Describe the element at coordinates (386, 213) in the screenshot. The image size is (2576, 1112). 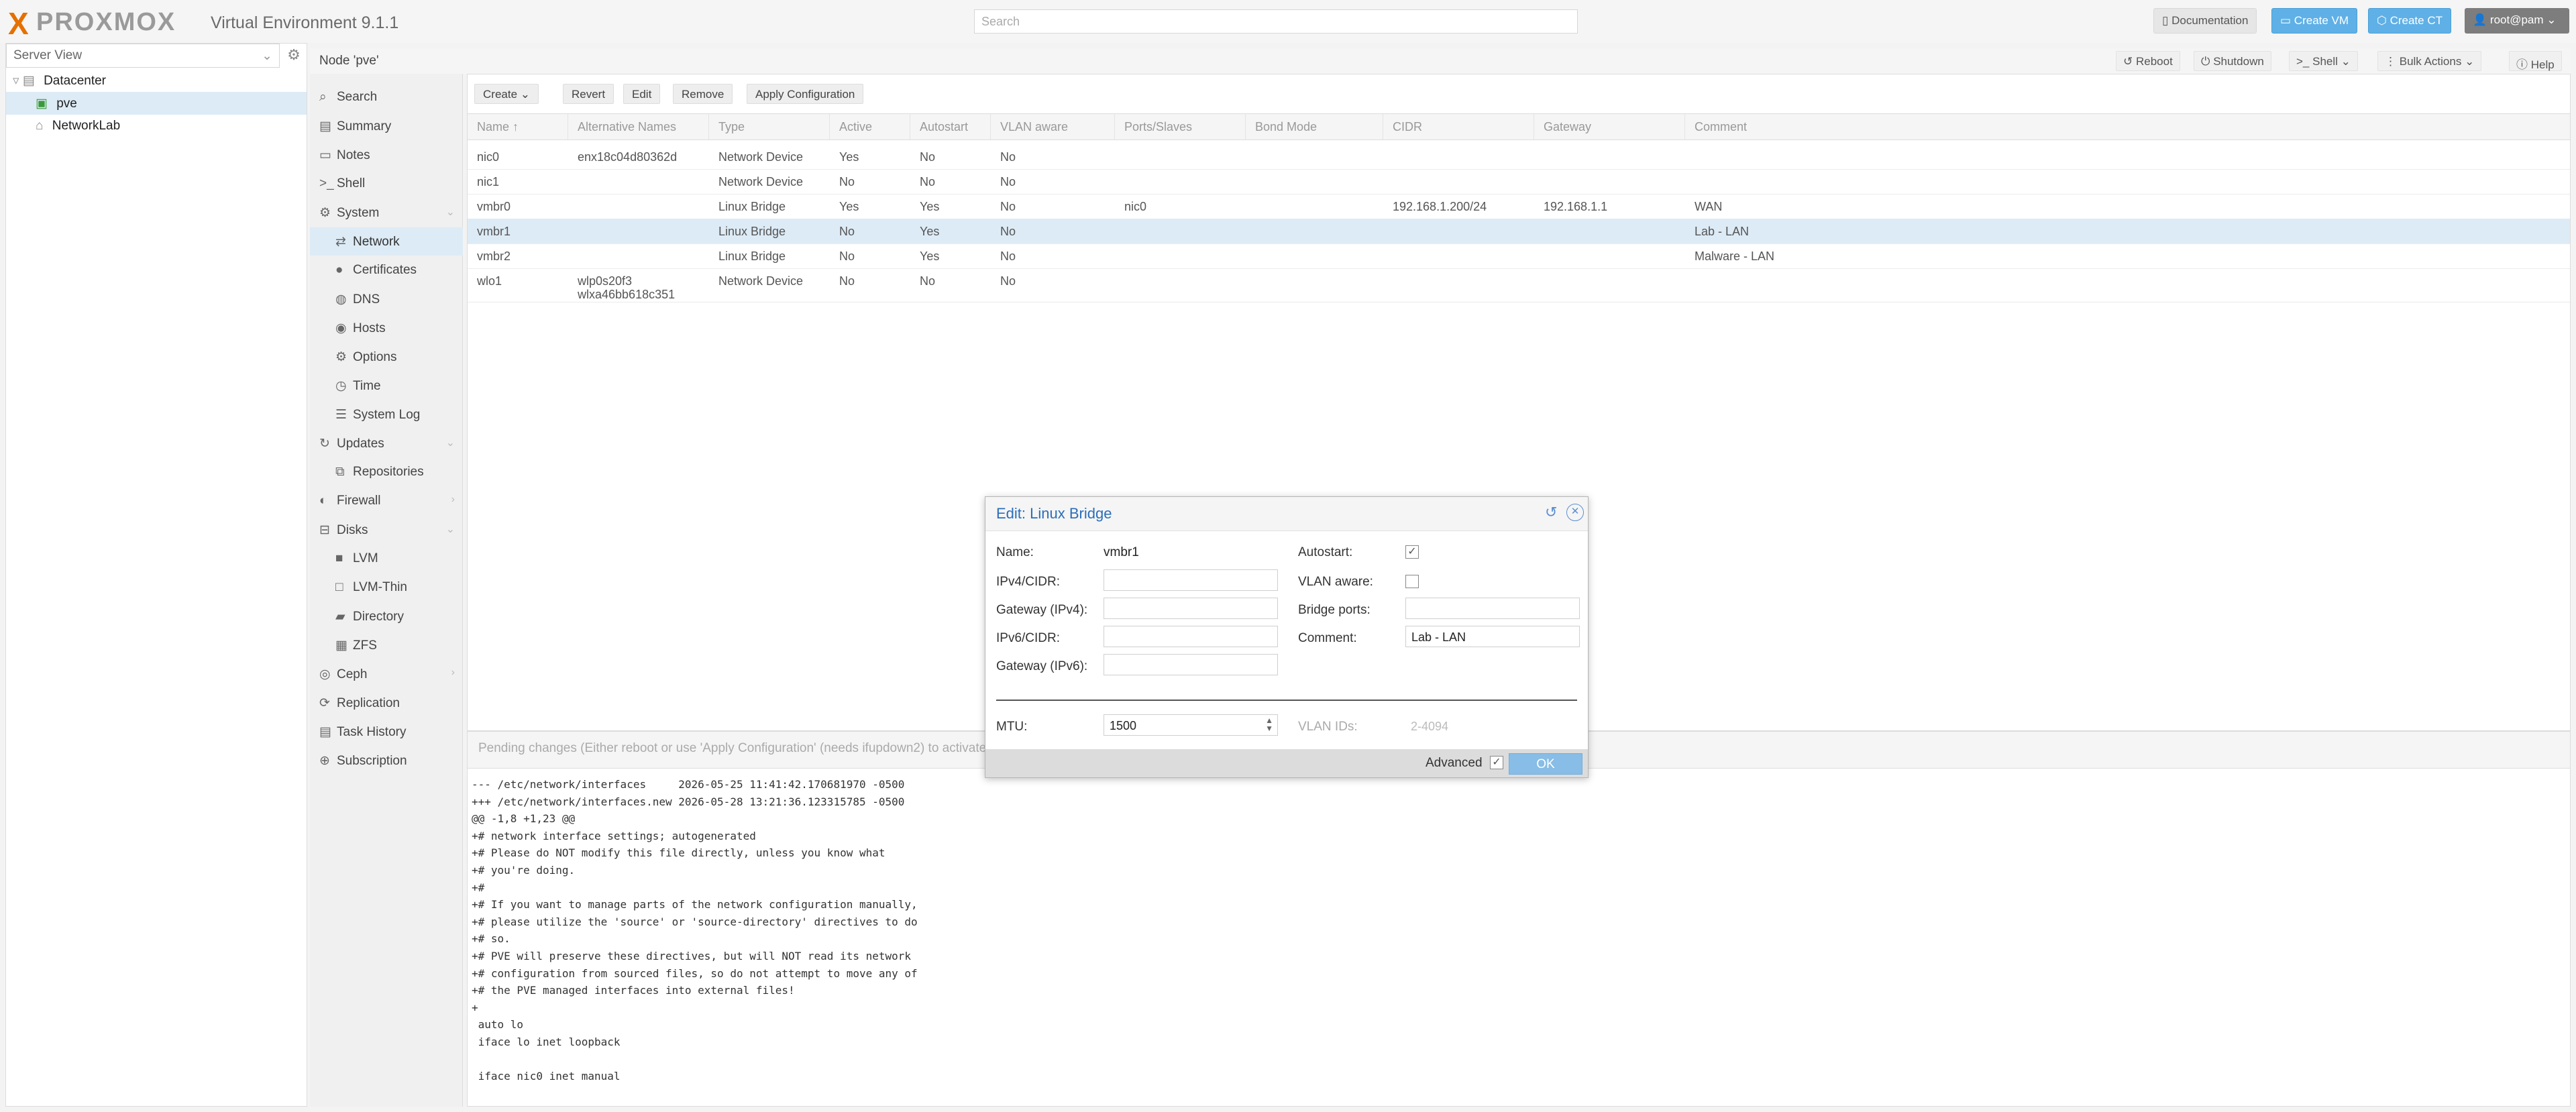
I see `nav-item-system: ⚙ System ⌄` at that location.